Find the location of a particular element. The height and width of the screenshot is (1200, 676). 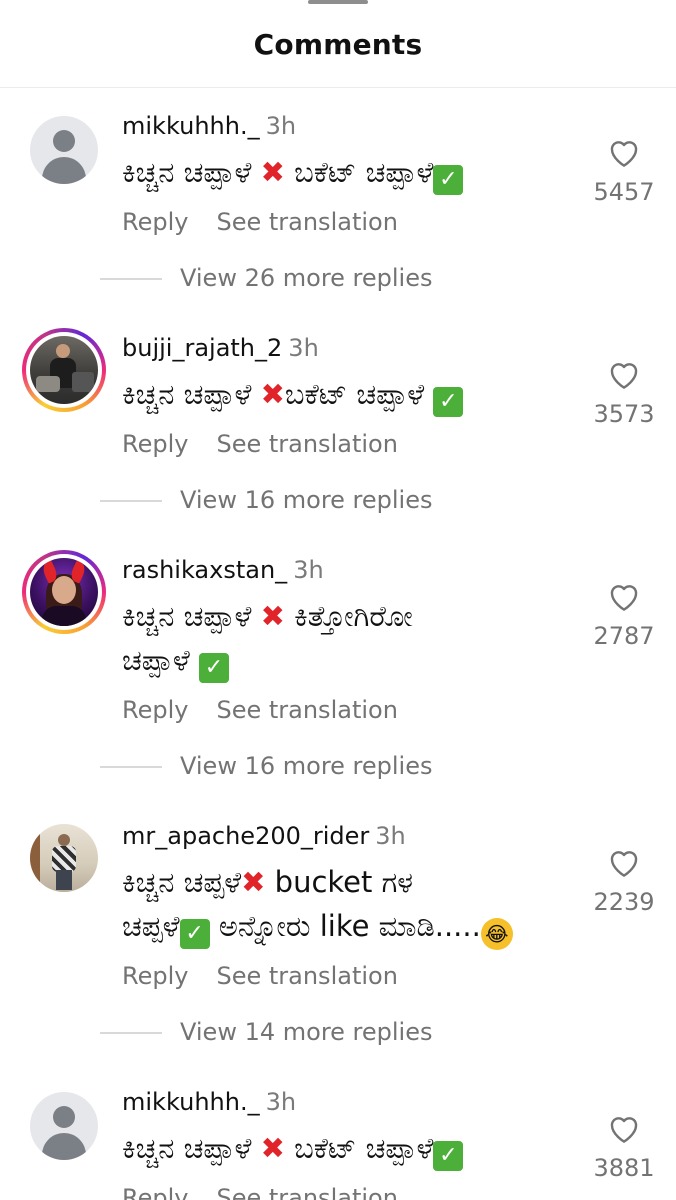

like-count: 5457 is located at coordinates (624, 192).